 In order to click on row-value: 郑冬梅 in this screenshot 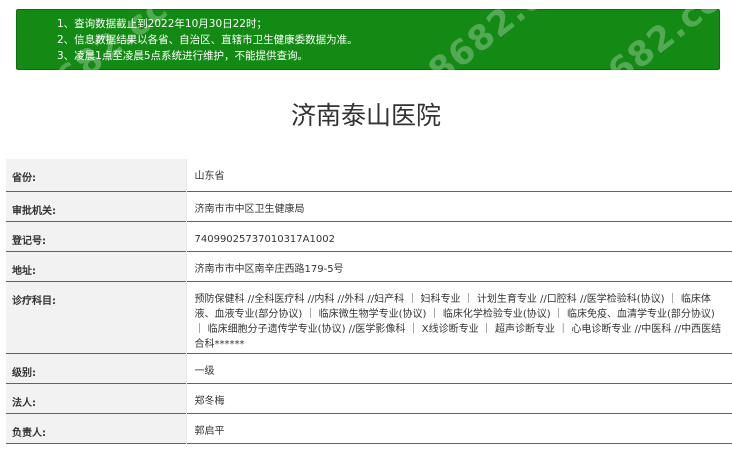, I will do `click(459, 398)`.